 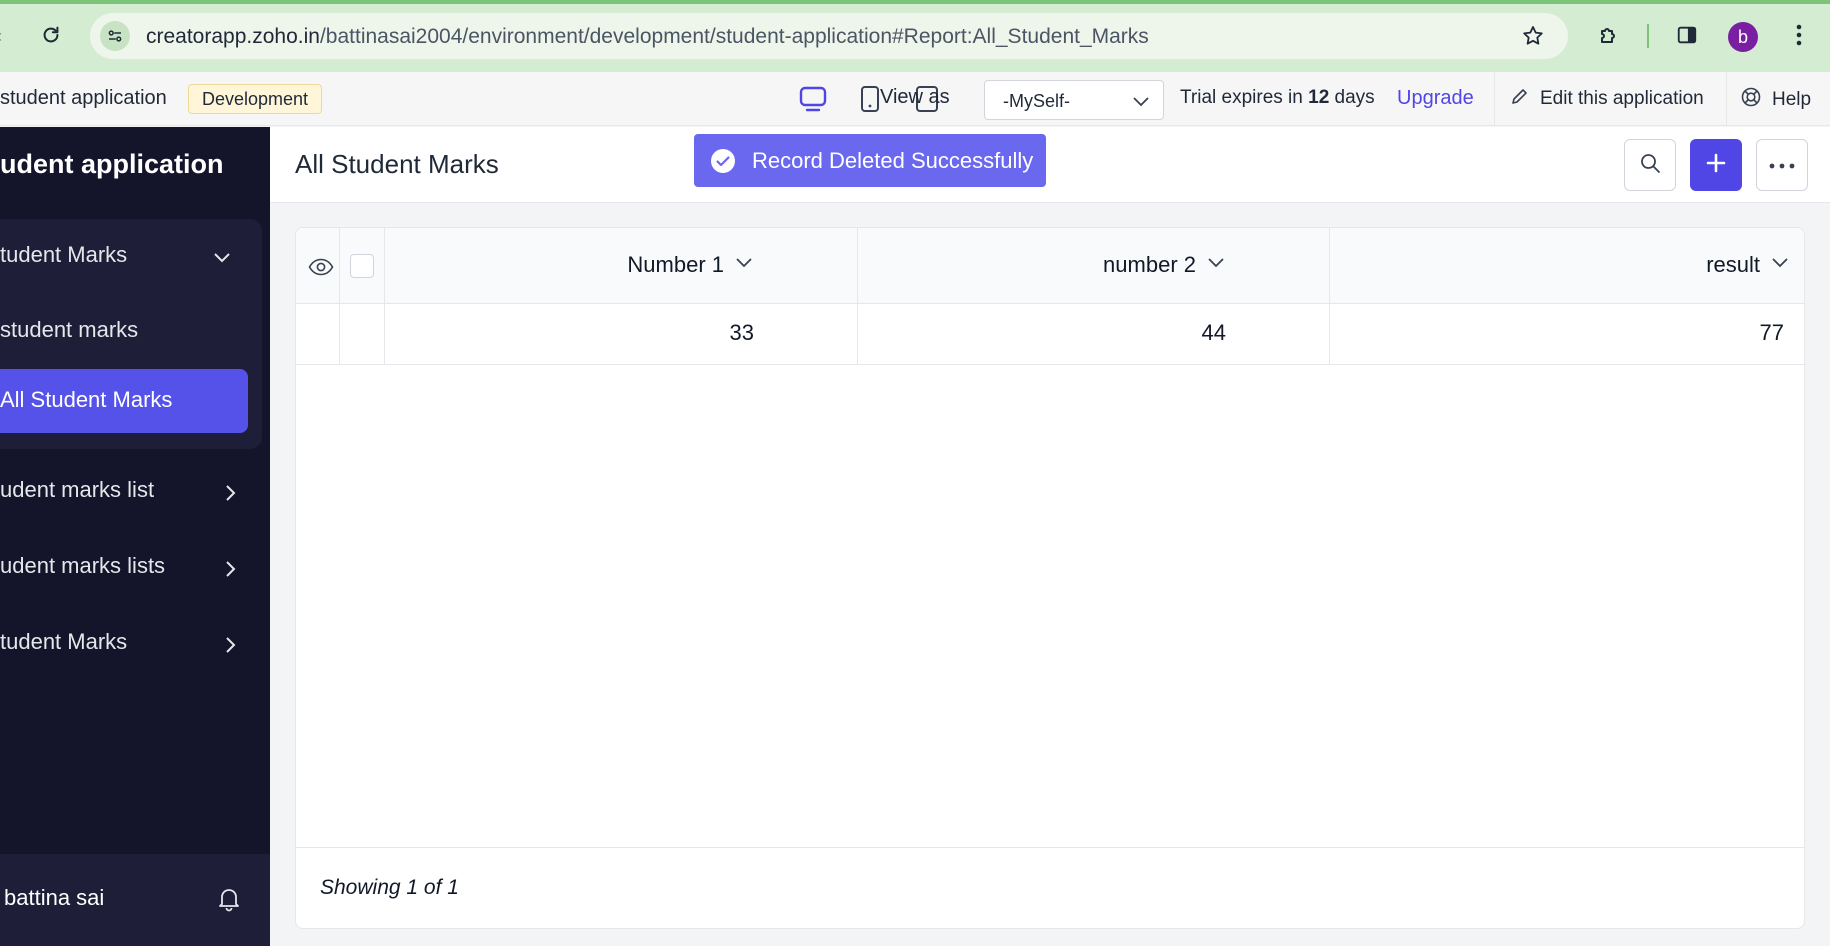 I want to click on phone-view-icon, so click(x=870, y=99).